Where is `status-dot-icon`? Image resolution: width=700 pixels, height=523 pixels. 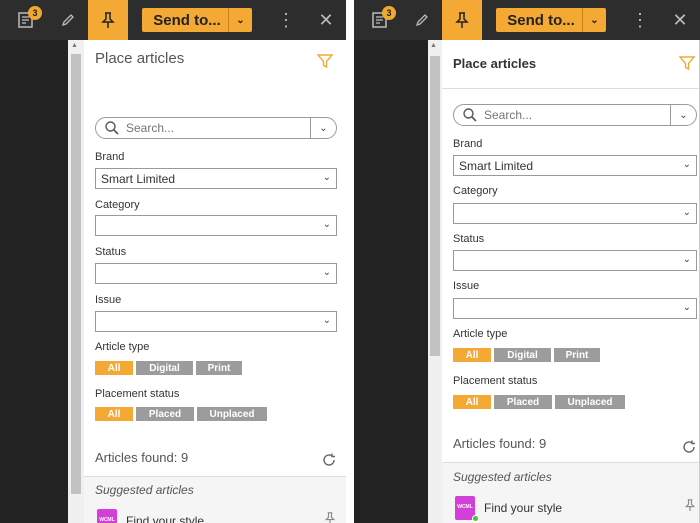
status-dot-icon is located at coordinates (475, 518).